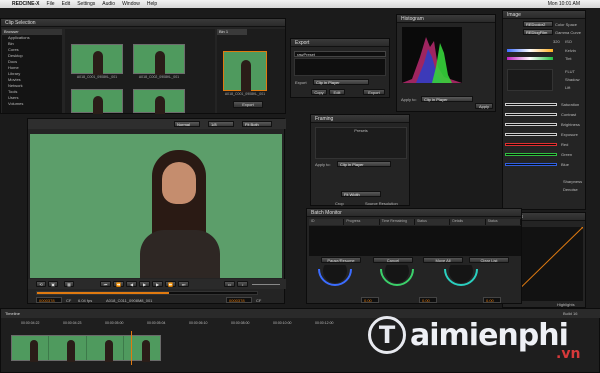 Image resolution: width=600 pixels, height=373 pixels. Describe the element at coordinates (340, 54) in the screenshot. I see `export-preset-field: rawPreset` at that location.